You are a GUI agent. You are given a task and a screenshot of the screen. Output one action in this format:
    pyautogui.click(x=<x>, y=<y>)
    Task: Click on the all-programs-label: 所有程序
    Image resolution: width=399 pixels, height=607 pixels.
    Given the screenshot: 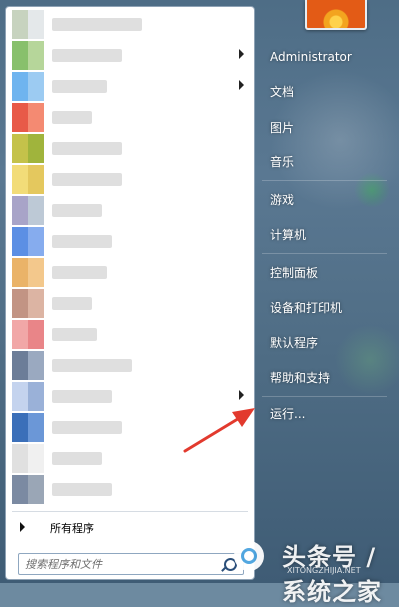 What is the action you would take?
    pyautogui.click(x=72, y=528)
    